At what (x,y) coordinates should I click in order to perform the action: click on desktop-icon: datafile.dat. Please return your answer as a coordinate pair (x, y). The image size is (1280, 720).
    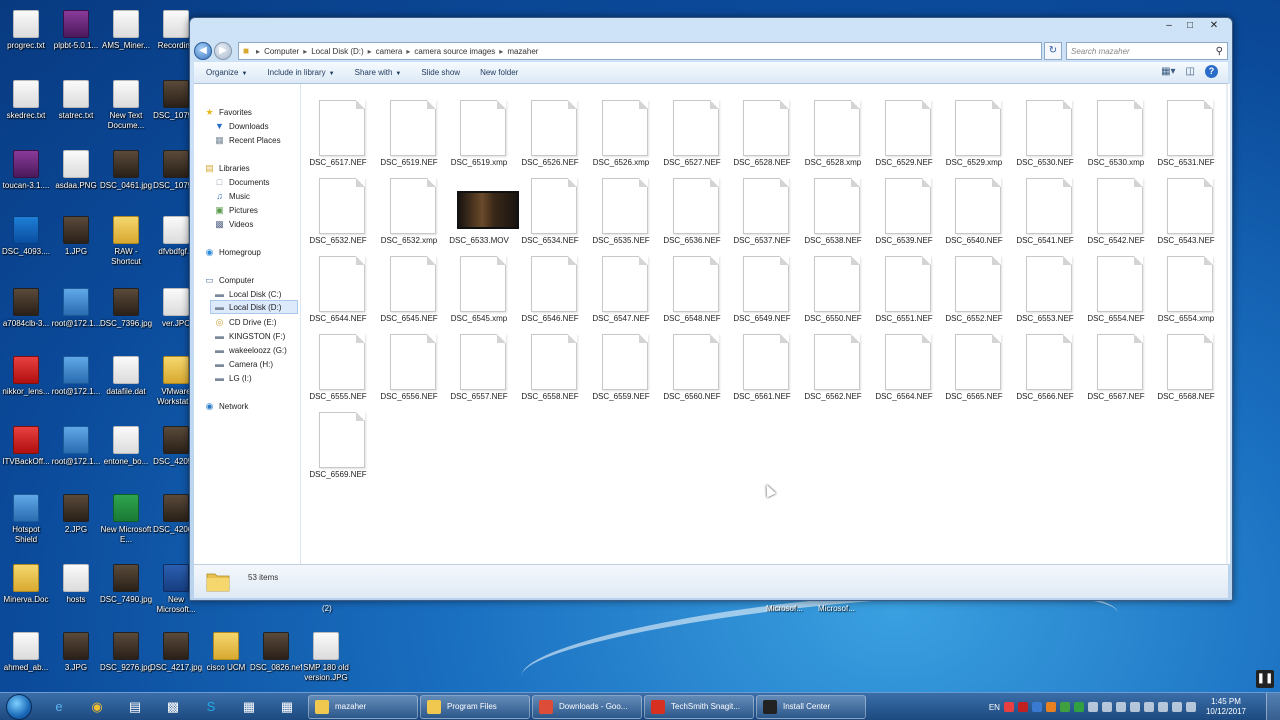
    Looking at the image, I should click on (126, 375).